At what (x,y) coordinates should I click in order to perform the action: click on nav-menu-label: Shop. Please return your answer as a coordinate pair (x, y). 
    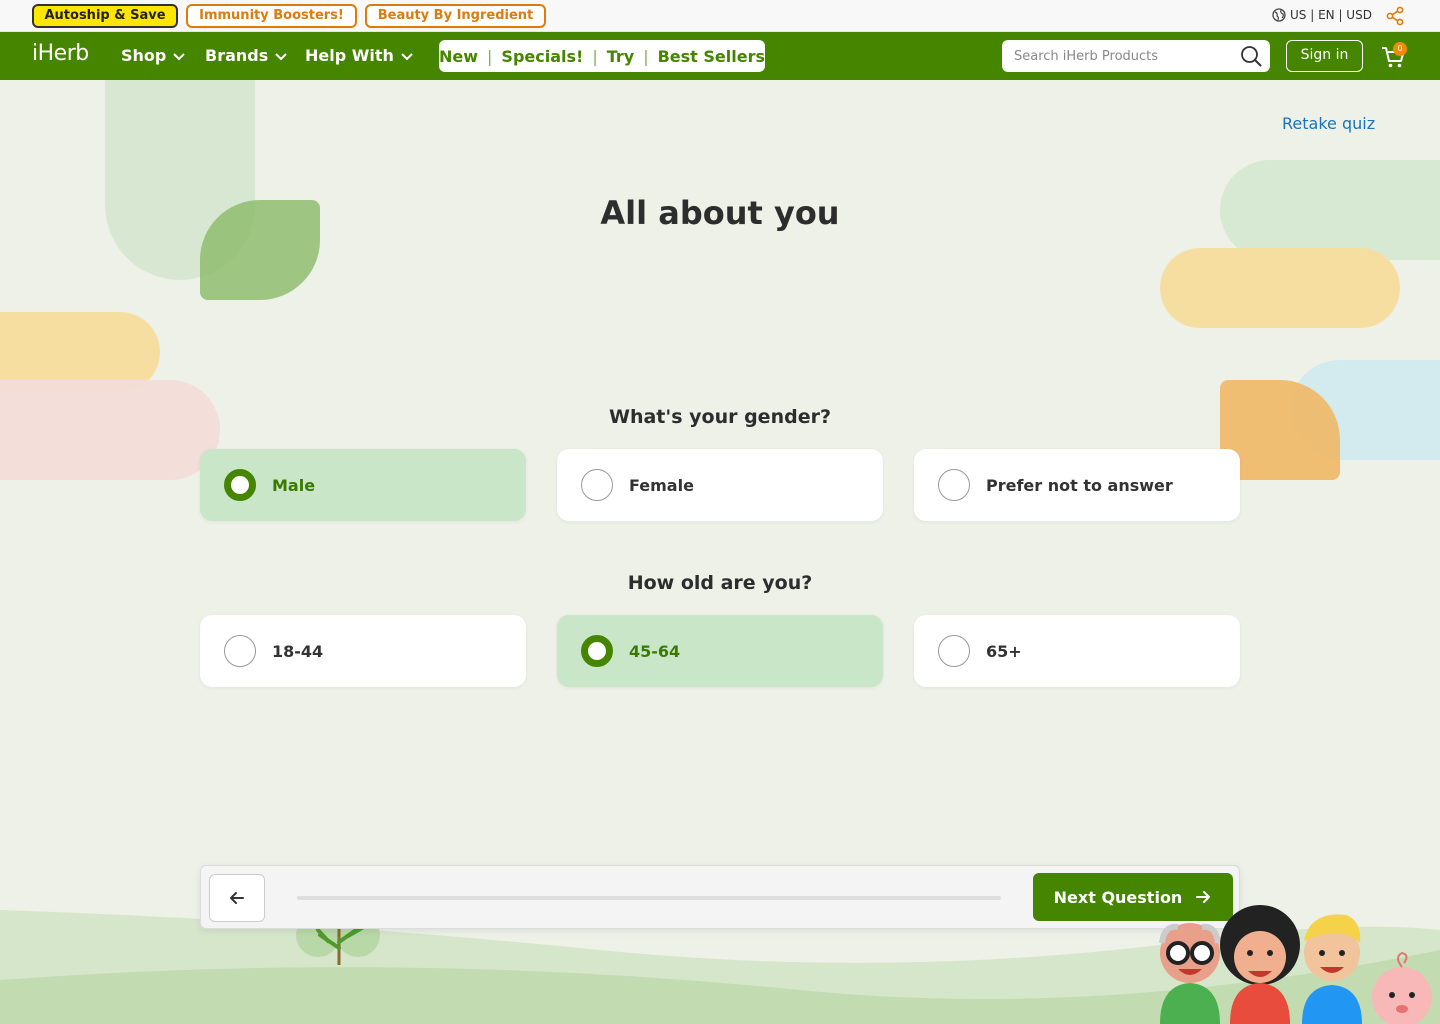
    Looking at the image, I should click on (144, 55).